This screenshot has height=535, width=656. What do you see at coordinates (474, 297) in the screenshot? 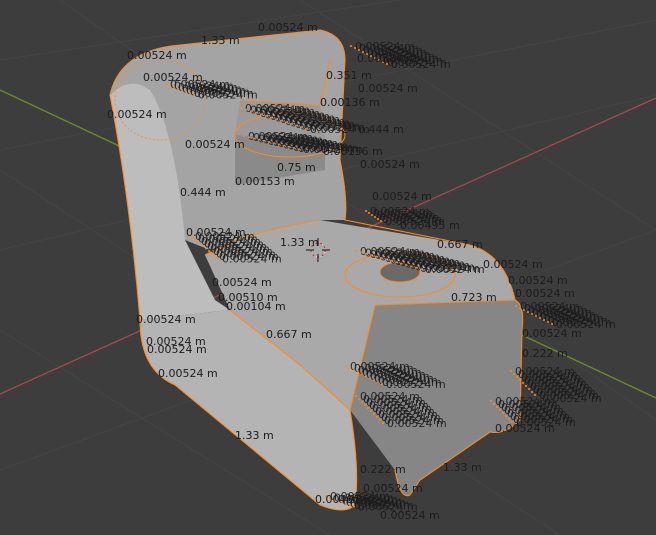
I see `measurement-label: 0.723 m` at bounding box center [474, 297].